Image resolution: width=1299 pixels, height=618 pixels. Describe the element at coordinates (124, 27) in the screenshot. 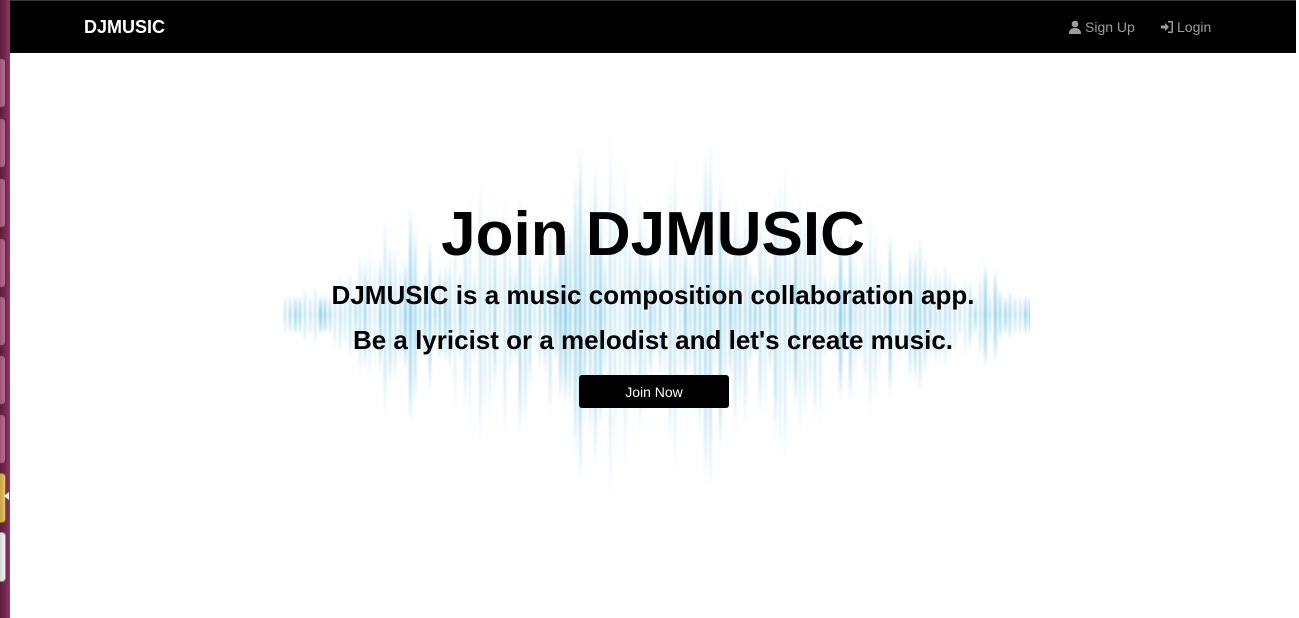

I see `brand-logo: DJMUSIC` at that location.